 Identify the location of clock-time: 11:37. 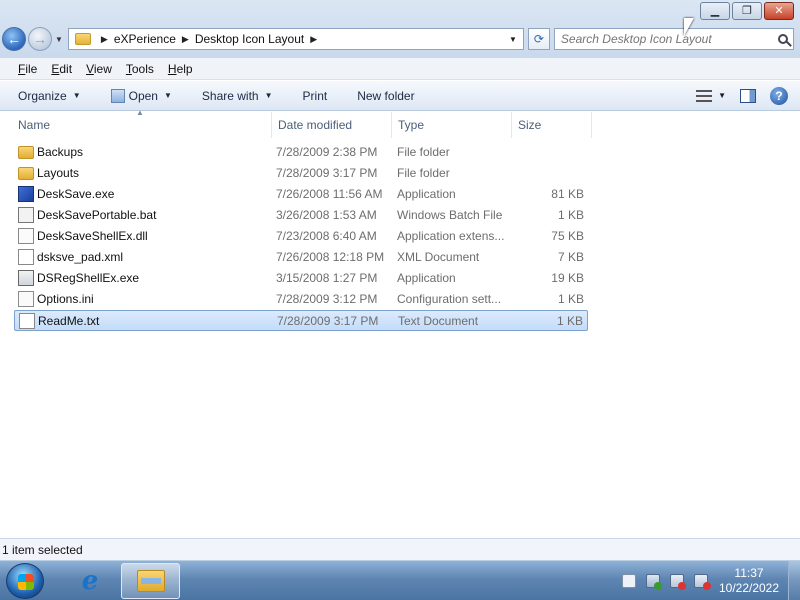
(749, 573).